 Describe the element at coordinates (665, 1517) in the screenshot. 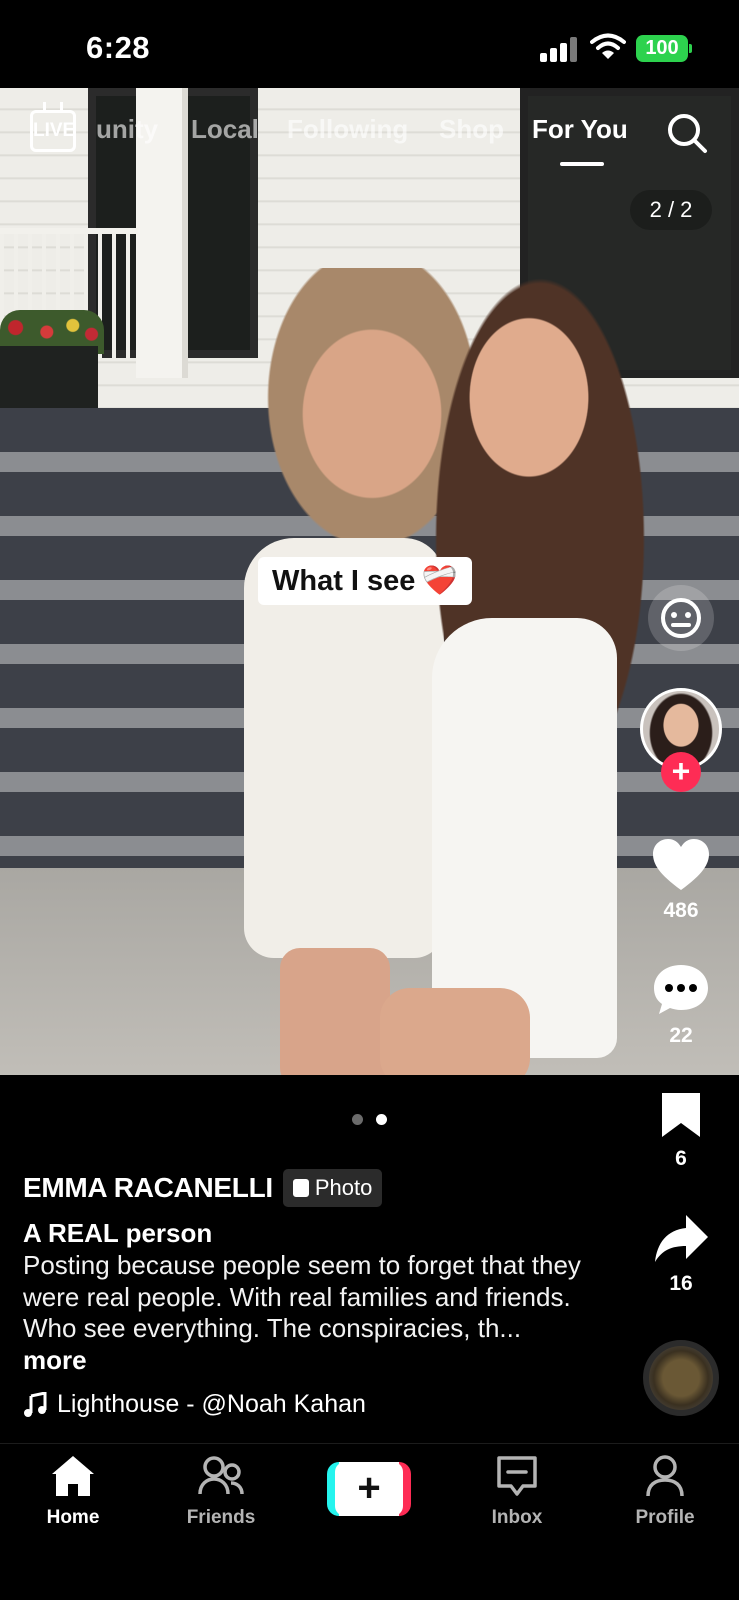

I see `nav-profile-label: Profile` at that location.